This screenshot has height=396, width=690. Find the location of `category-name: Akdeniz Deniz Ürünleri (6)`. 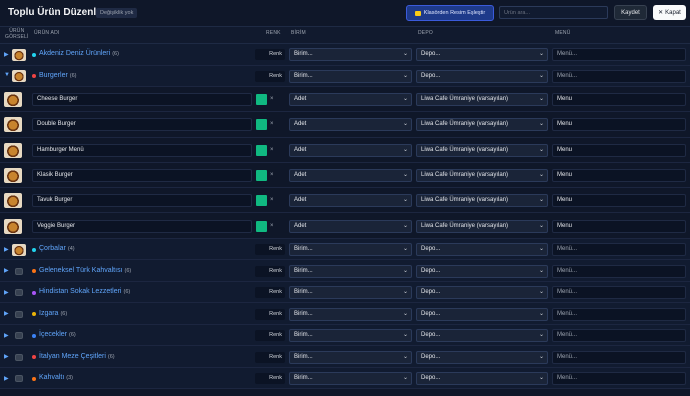

category-name: Akdeniz Deniz Ürünleri (6) is located at coordinates (79, 53).